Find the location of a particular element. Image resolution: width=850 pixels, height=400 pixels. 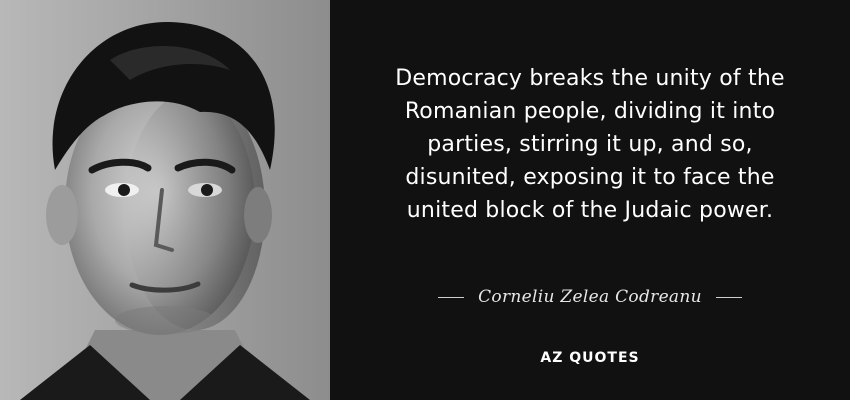

author-name: Corneliu Zelea Codreanu is located at coordinates (590, 297).